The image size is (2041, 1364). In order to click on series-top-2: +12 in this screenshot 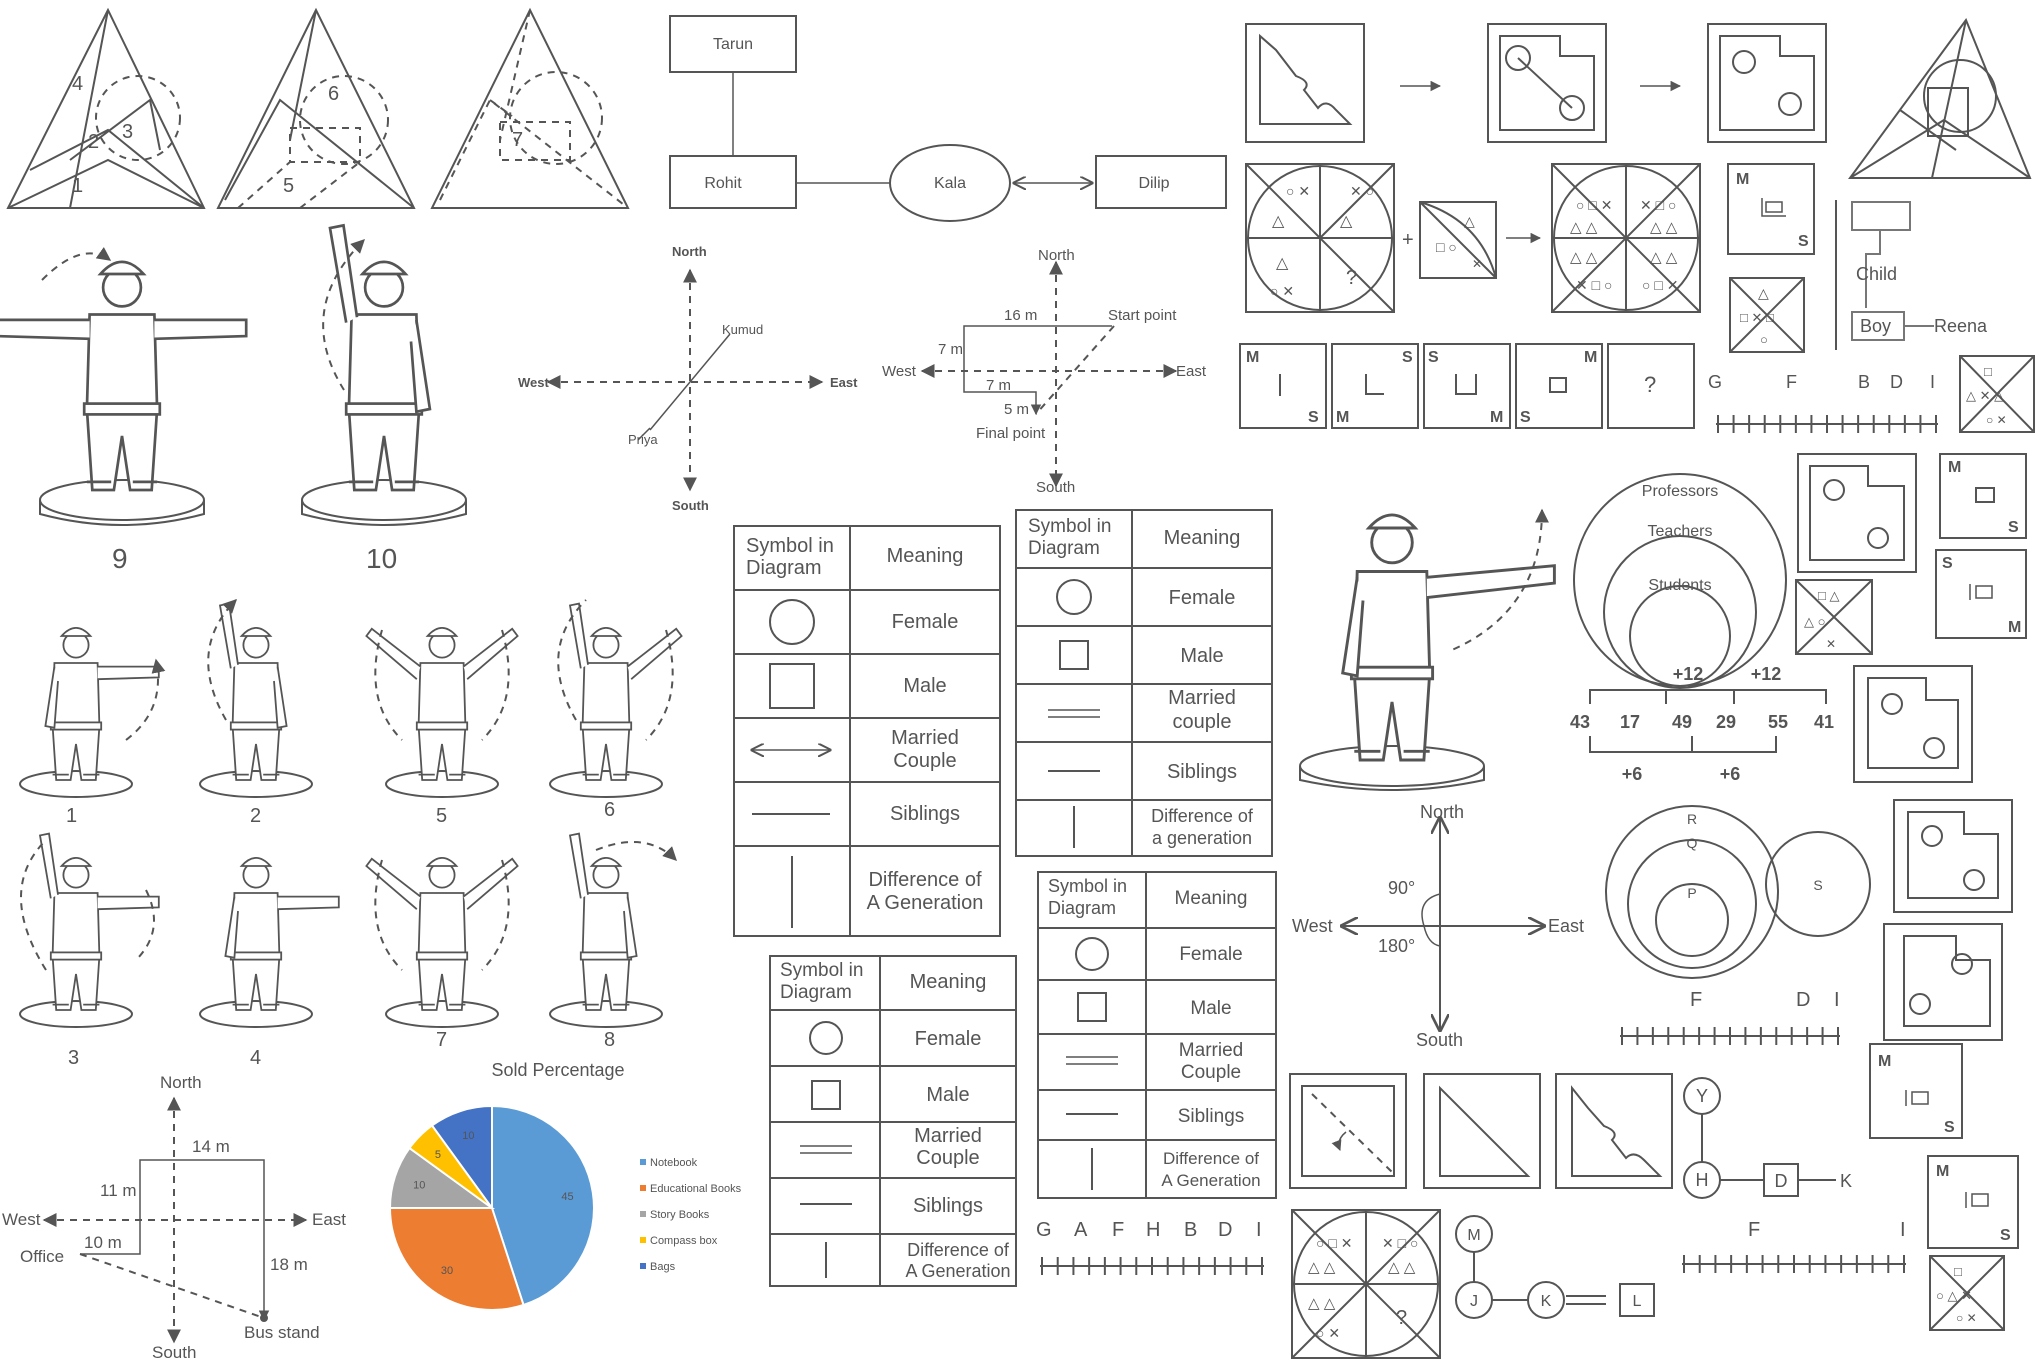, I will do `click(1766, 674)`.